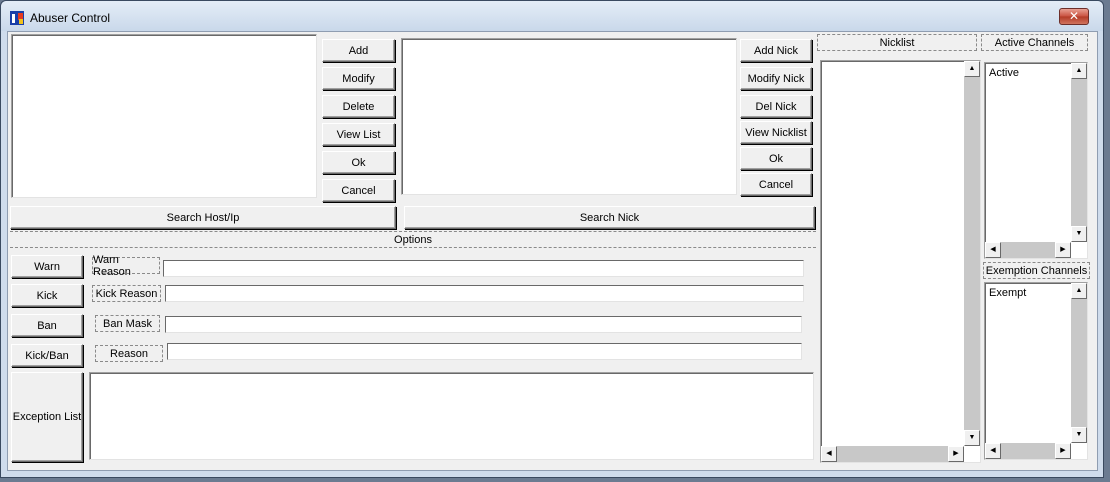 The height and width of the screenshot is (482, 1110). I want to click on ok-host-button: Ok, so click(358, 162).